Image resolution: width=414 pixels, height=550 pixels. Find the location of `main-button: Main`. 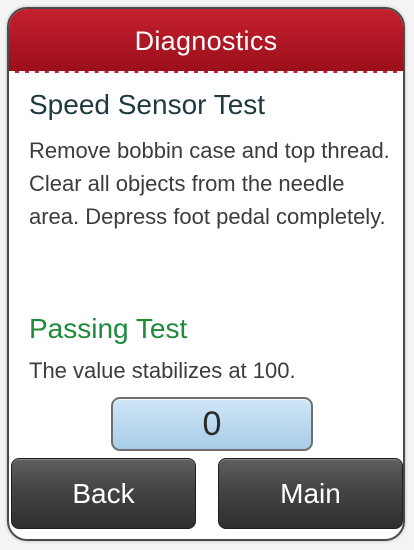

main-button: Main is located at coordinates (310, 493).